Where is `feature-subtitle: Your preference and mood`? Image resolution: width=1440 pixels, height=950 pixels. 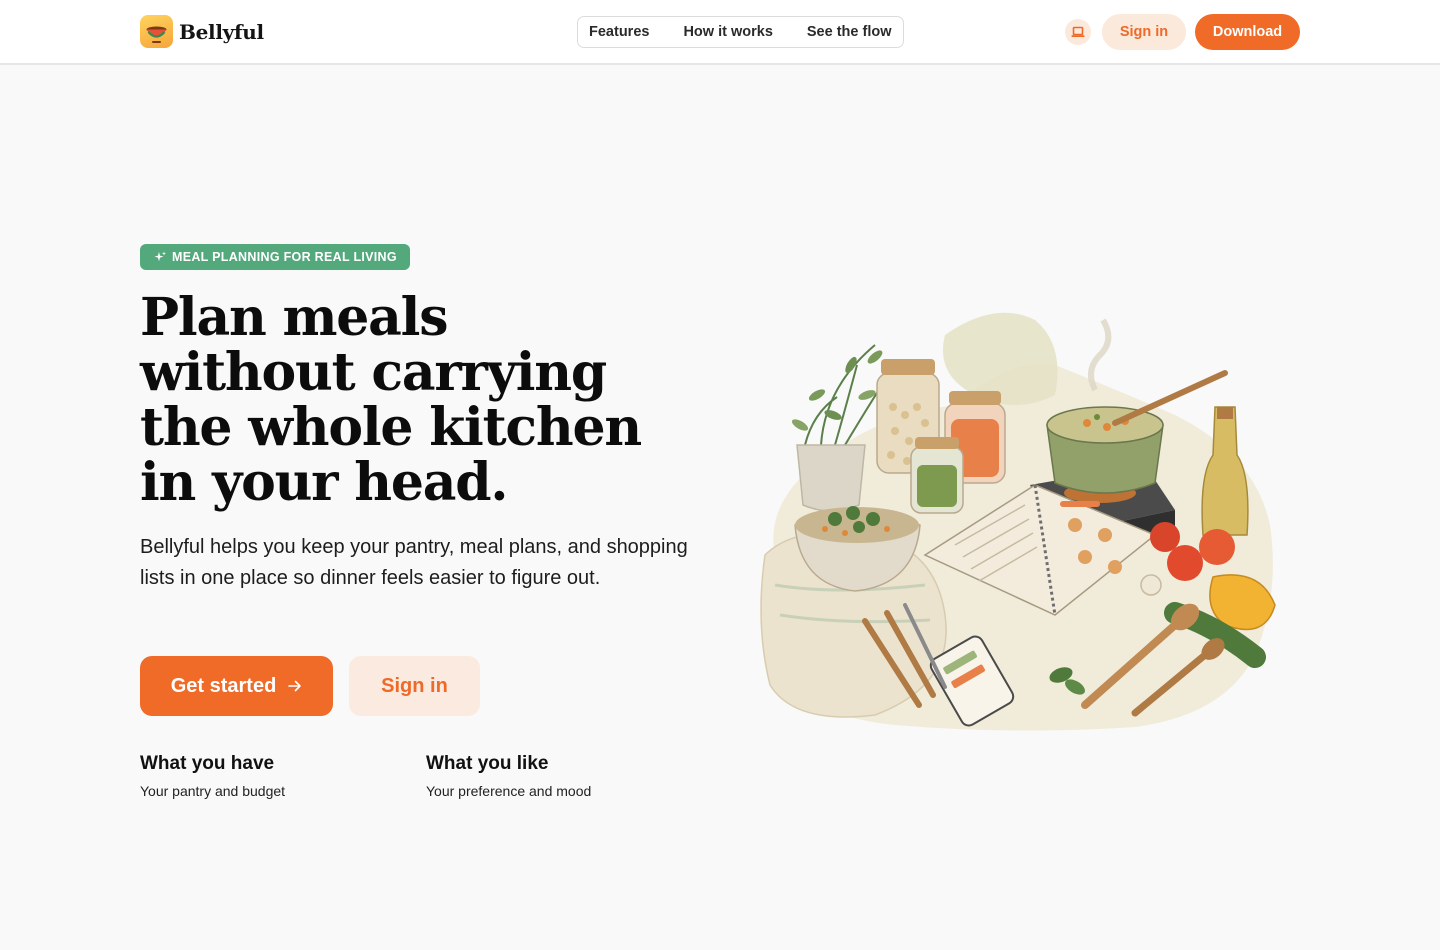
feature-subtitle: Your preference and mood is located at coordinates (509, 791).